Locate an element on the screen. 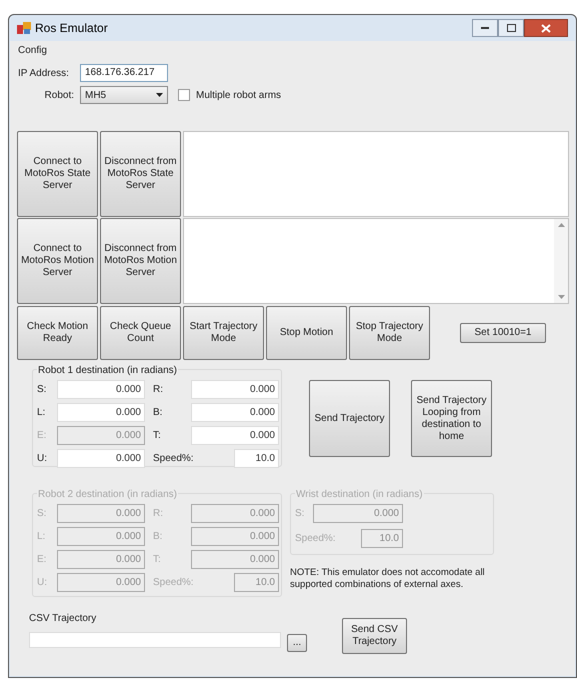  scroll-down-icon is located at coordinates (561, 297).